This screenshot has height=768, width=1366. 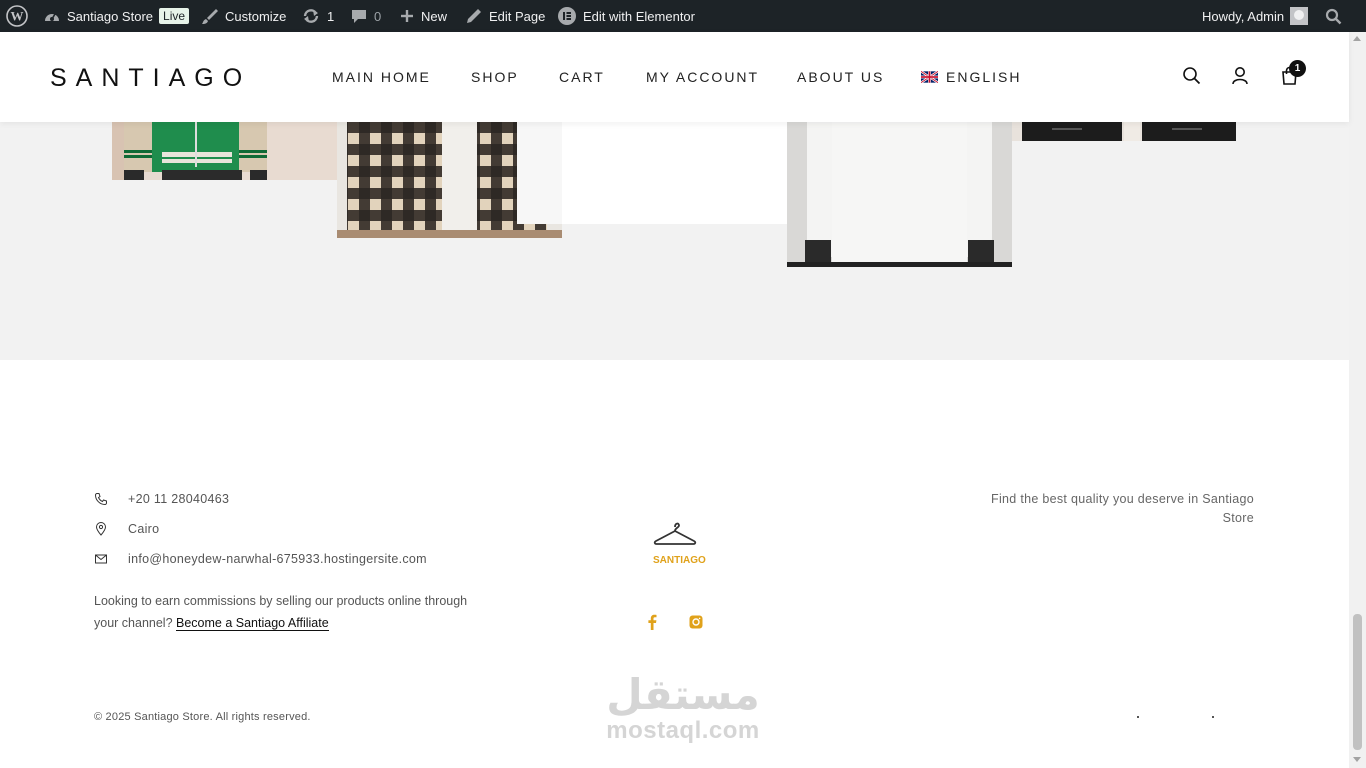 I want to click on wordpress-logo-icon: W, so click(x=17, y=16).